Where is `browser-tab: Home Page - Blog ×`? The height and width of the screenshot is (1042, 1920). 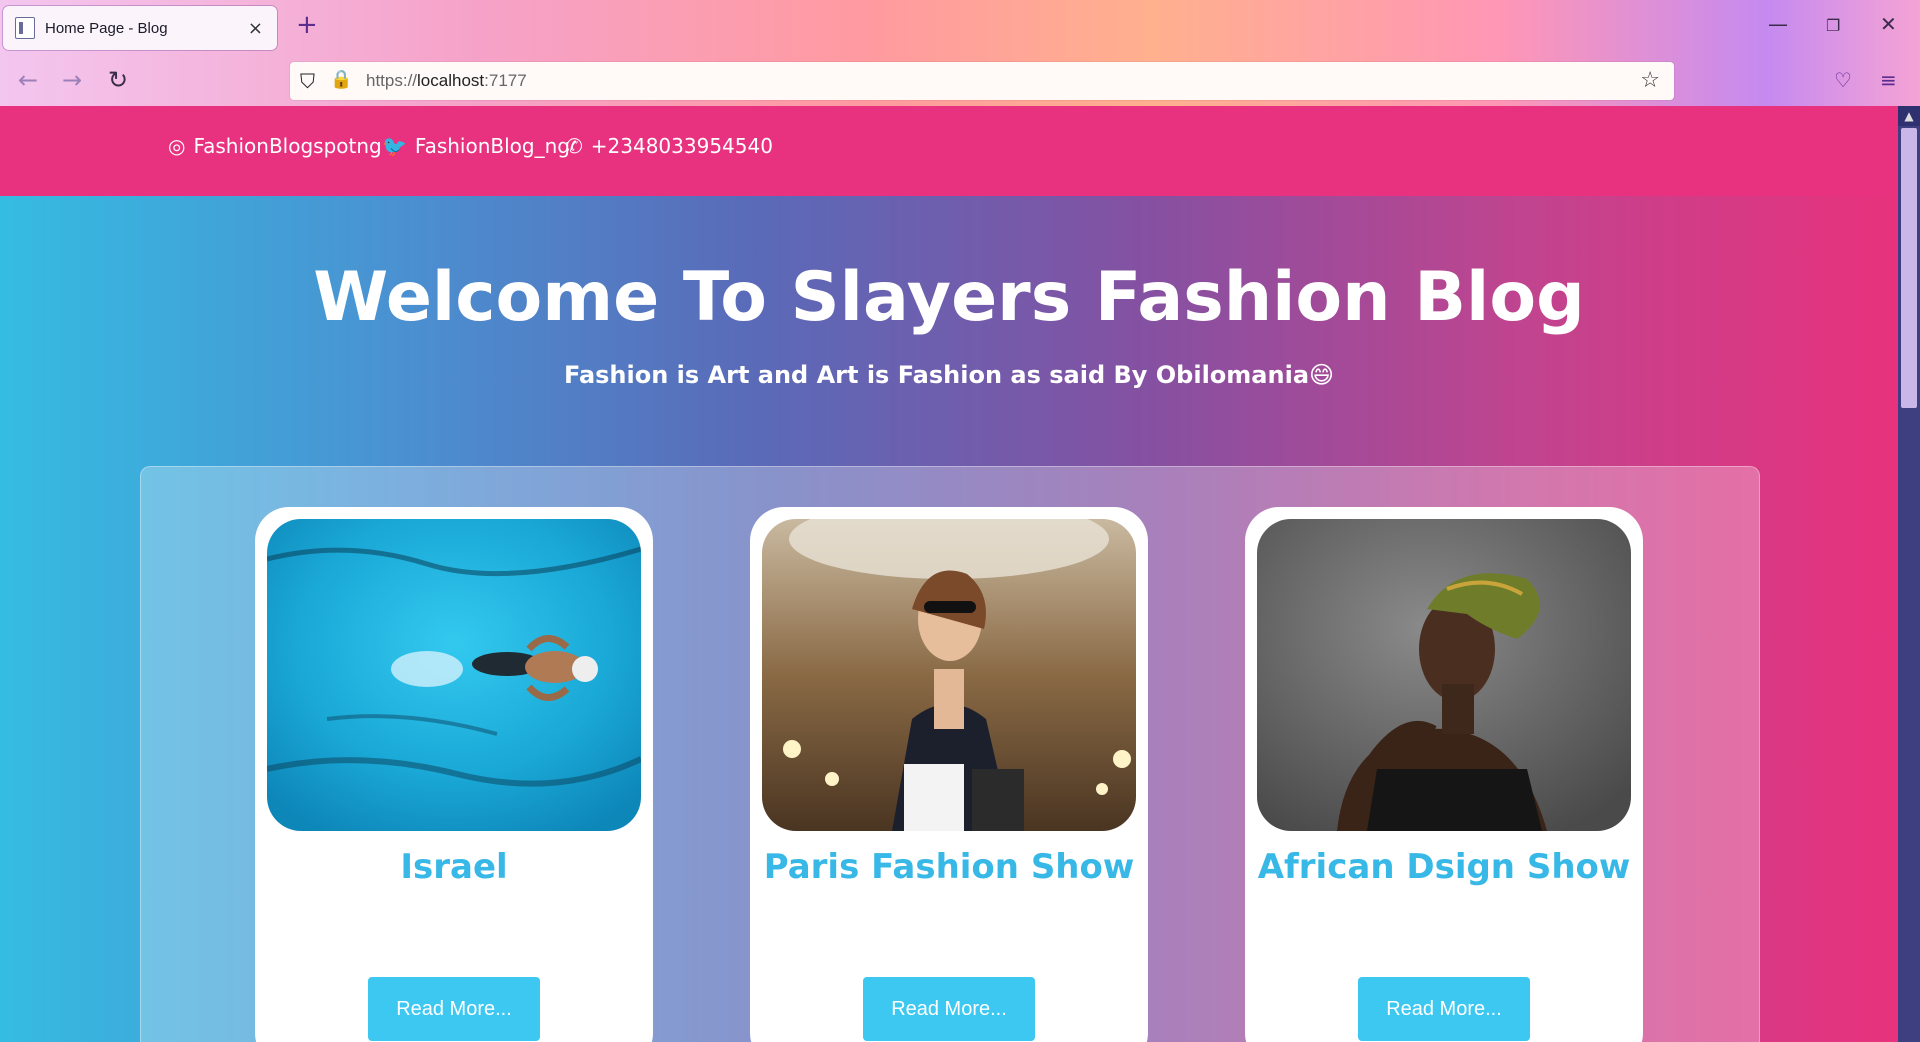
browser-tab: Home Page - Blog × is located at coordinates (140, 28).